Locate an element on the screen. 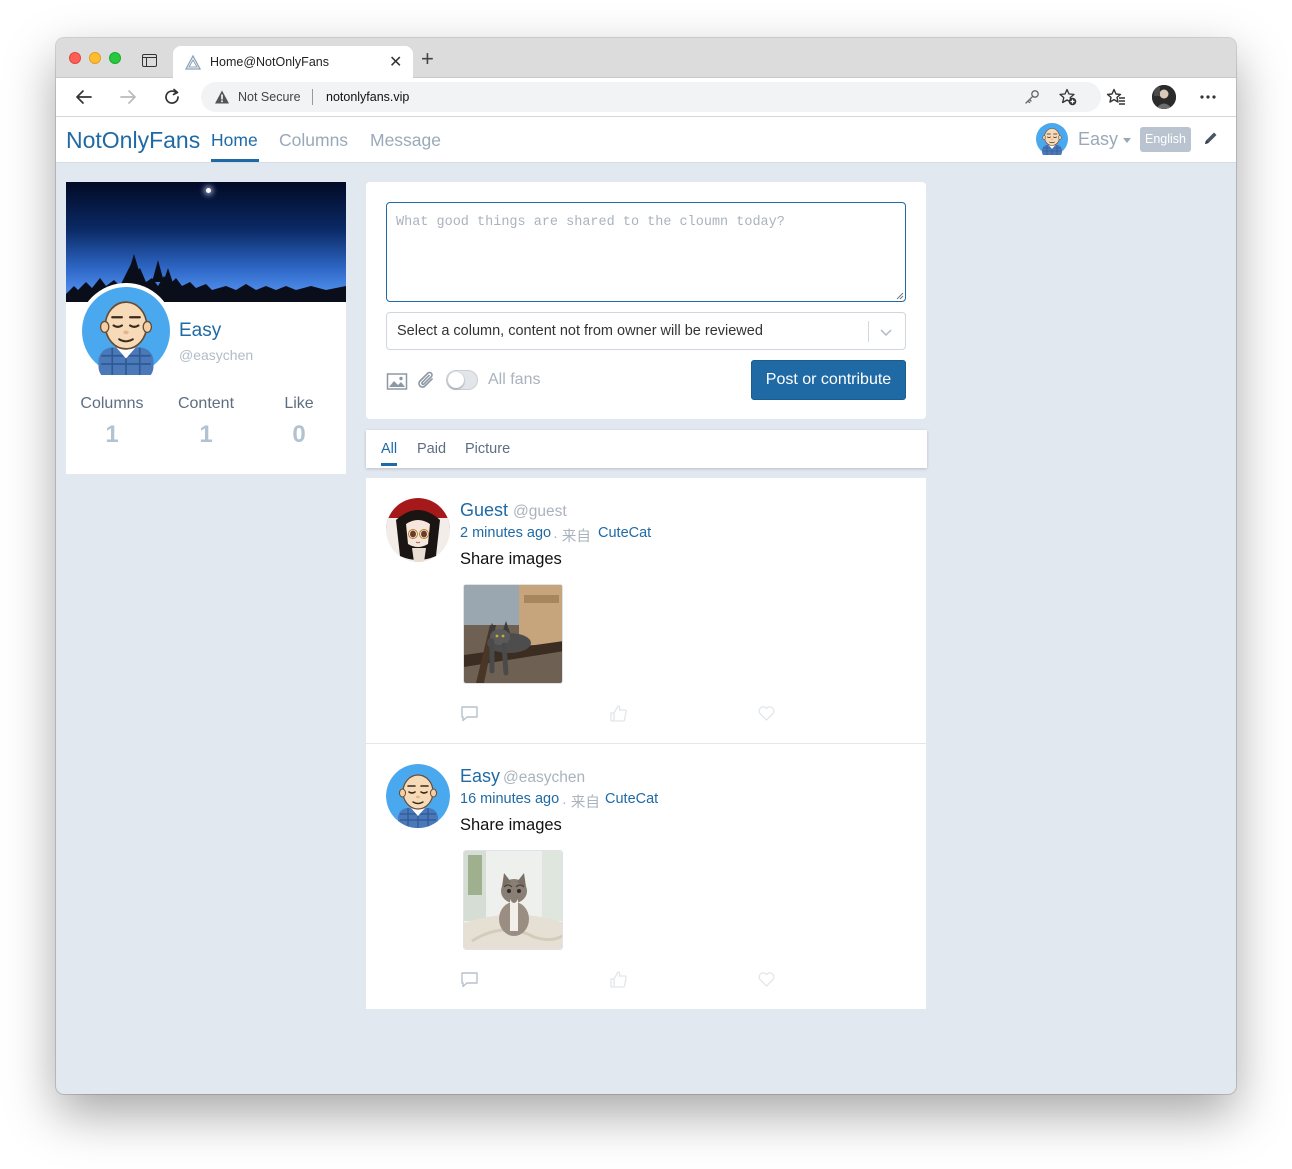 The image size is (1292, 1169). reload-icon is located at coordinates (172, 97).